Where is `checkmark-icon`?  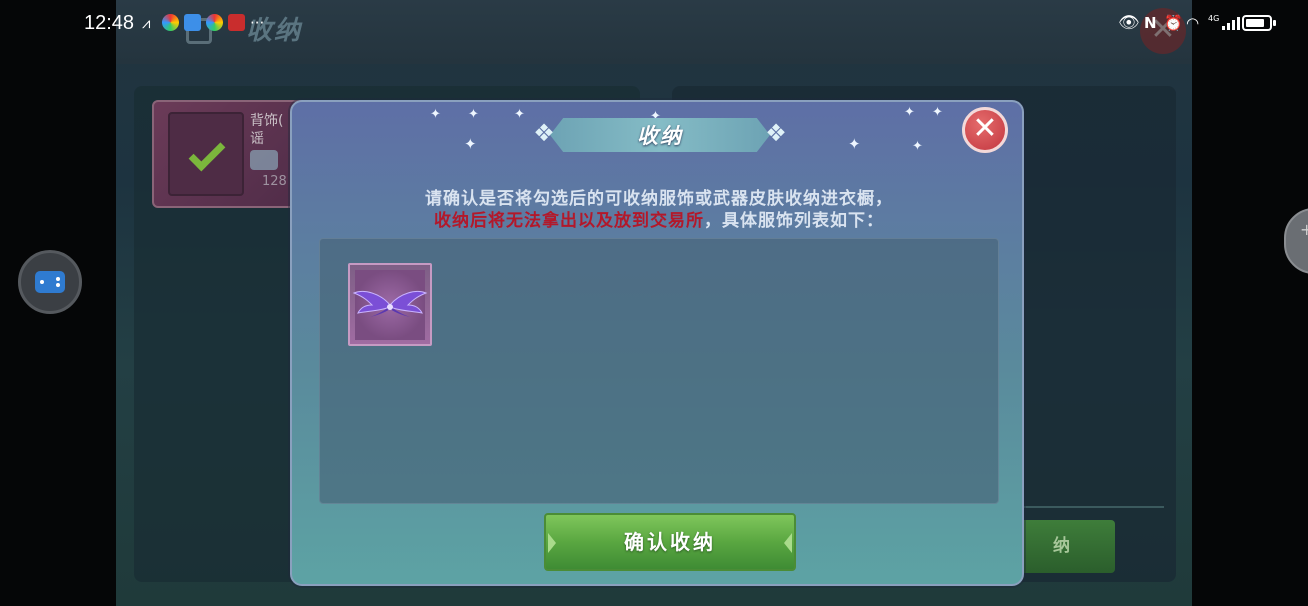 checkmark-icon is located at coordinates (207, 153).